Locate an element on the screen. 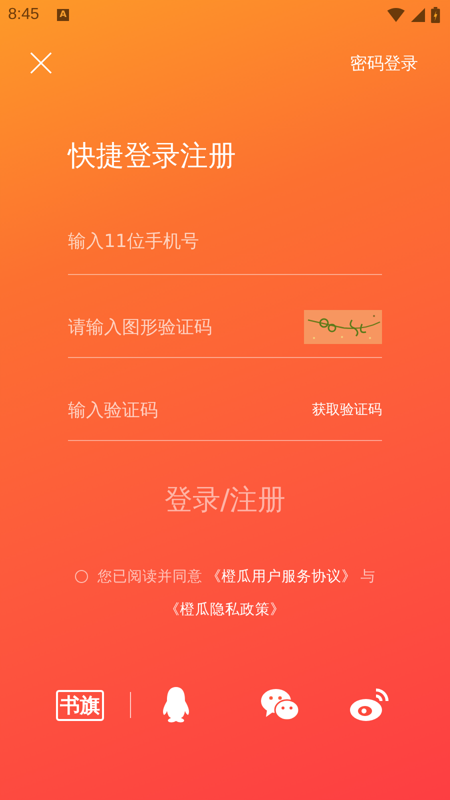 The image size is (450, 800). penguin-icon is located at coordinates (176, 705).